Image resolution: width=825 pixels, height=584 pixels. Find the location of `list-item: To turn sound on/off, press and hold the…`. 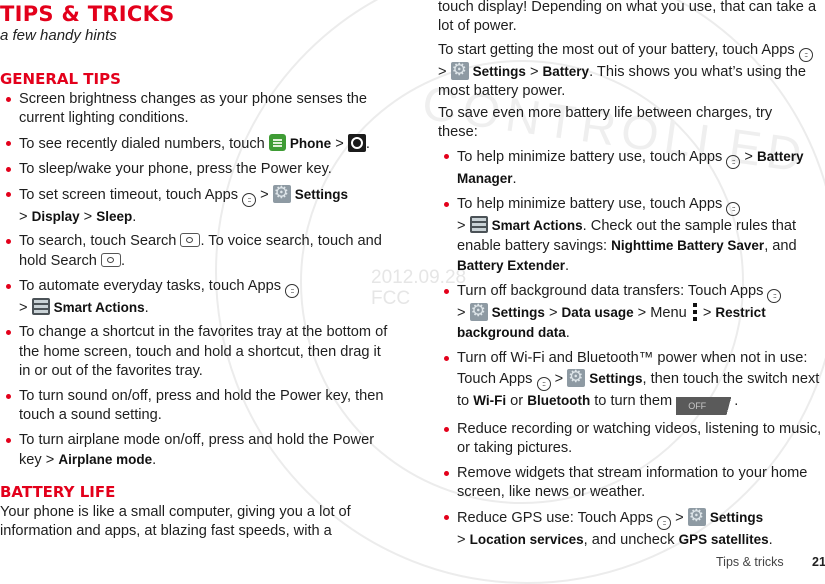

list-item: To turn sound on/off, press and hold the… is located at coordinates (197, 406).